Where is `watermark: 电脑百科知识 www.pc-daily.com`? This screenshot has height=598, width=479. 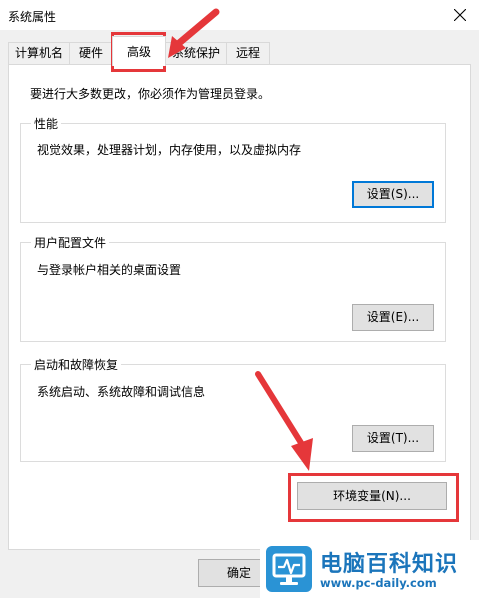
watermark: 电脑百科知识 www.pc-daily.com is located at coordinates (369, 569).